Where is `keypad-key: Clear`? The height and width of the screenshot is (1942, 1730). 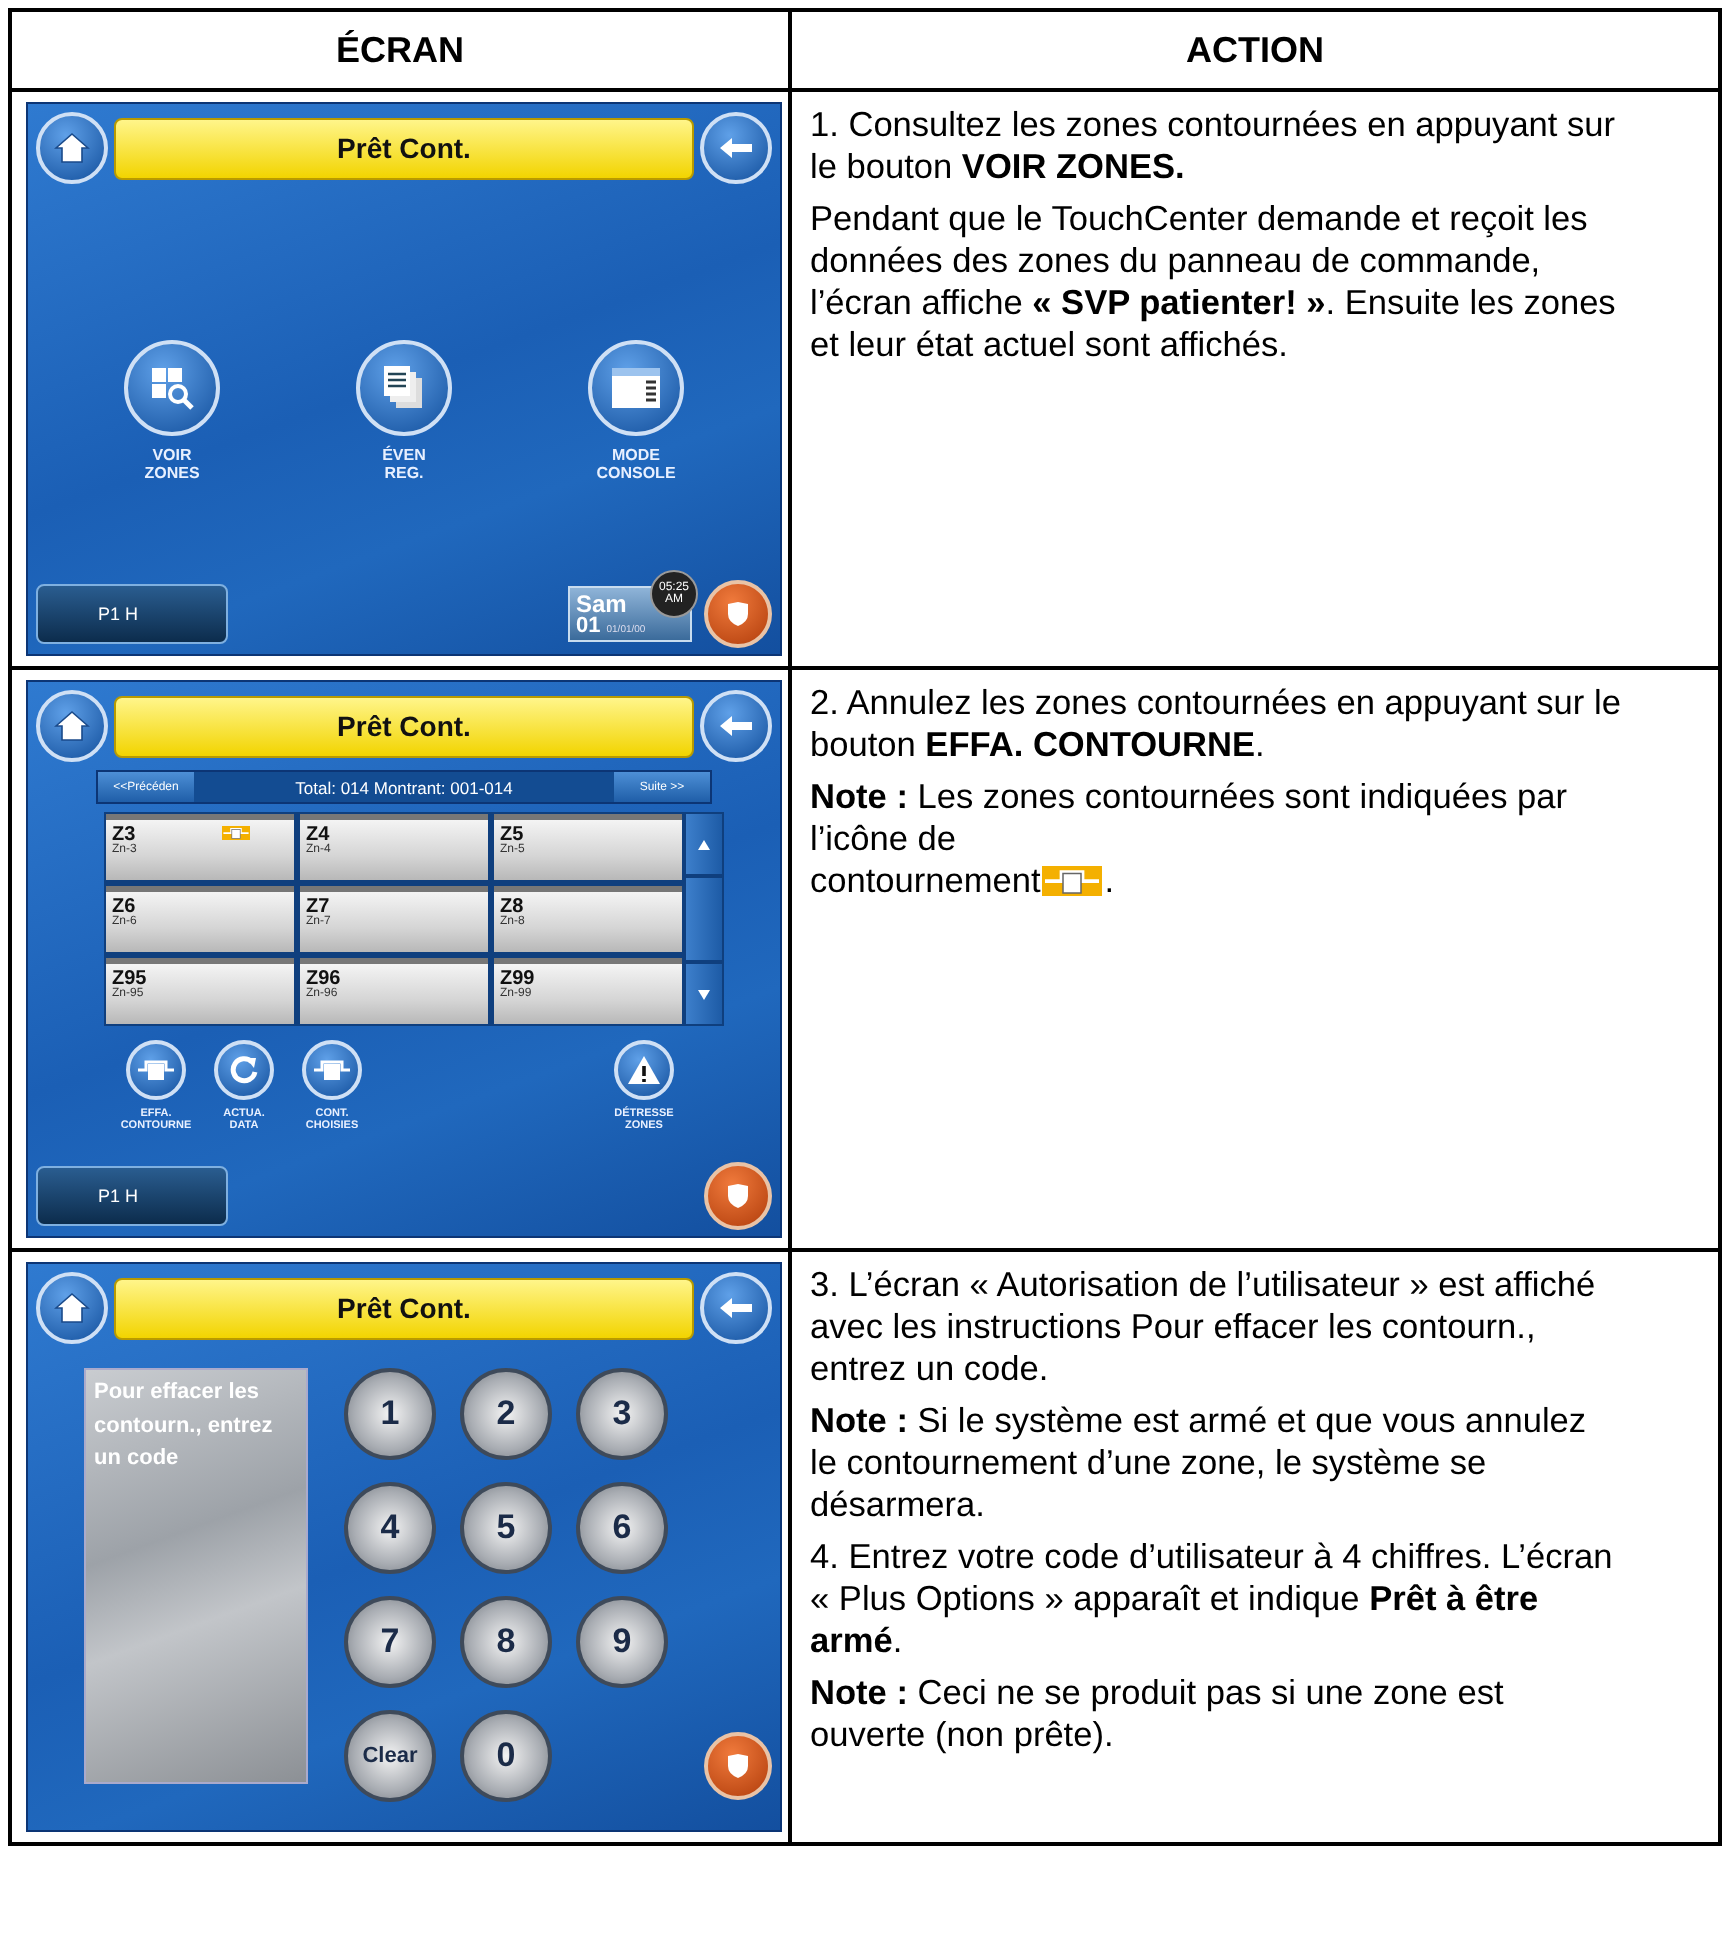
keypad-key: Clear is located at coordinates (390, 1756).